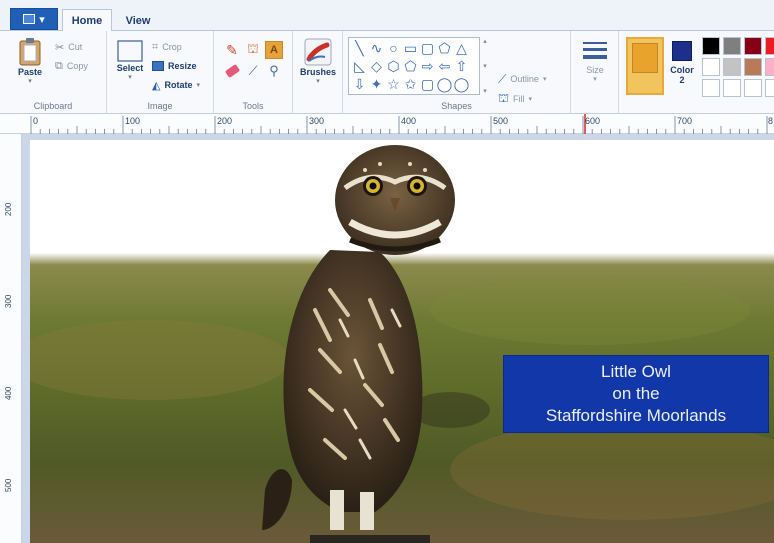  Describe the element at coordinates (376, 84) in the screenshot. I see `shape-four-point-star: ✦` at that location.